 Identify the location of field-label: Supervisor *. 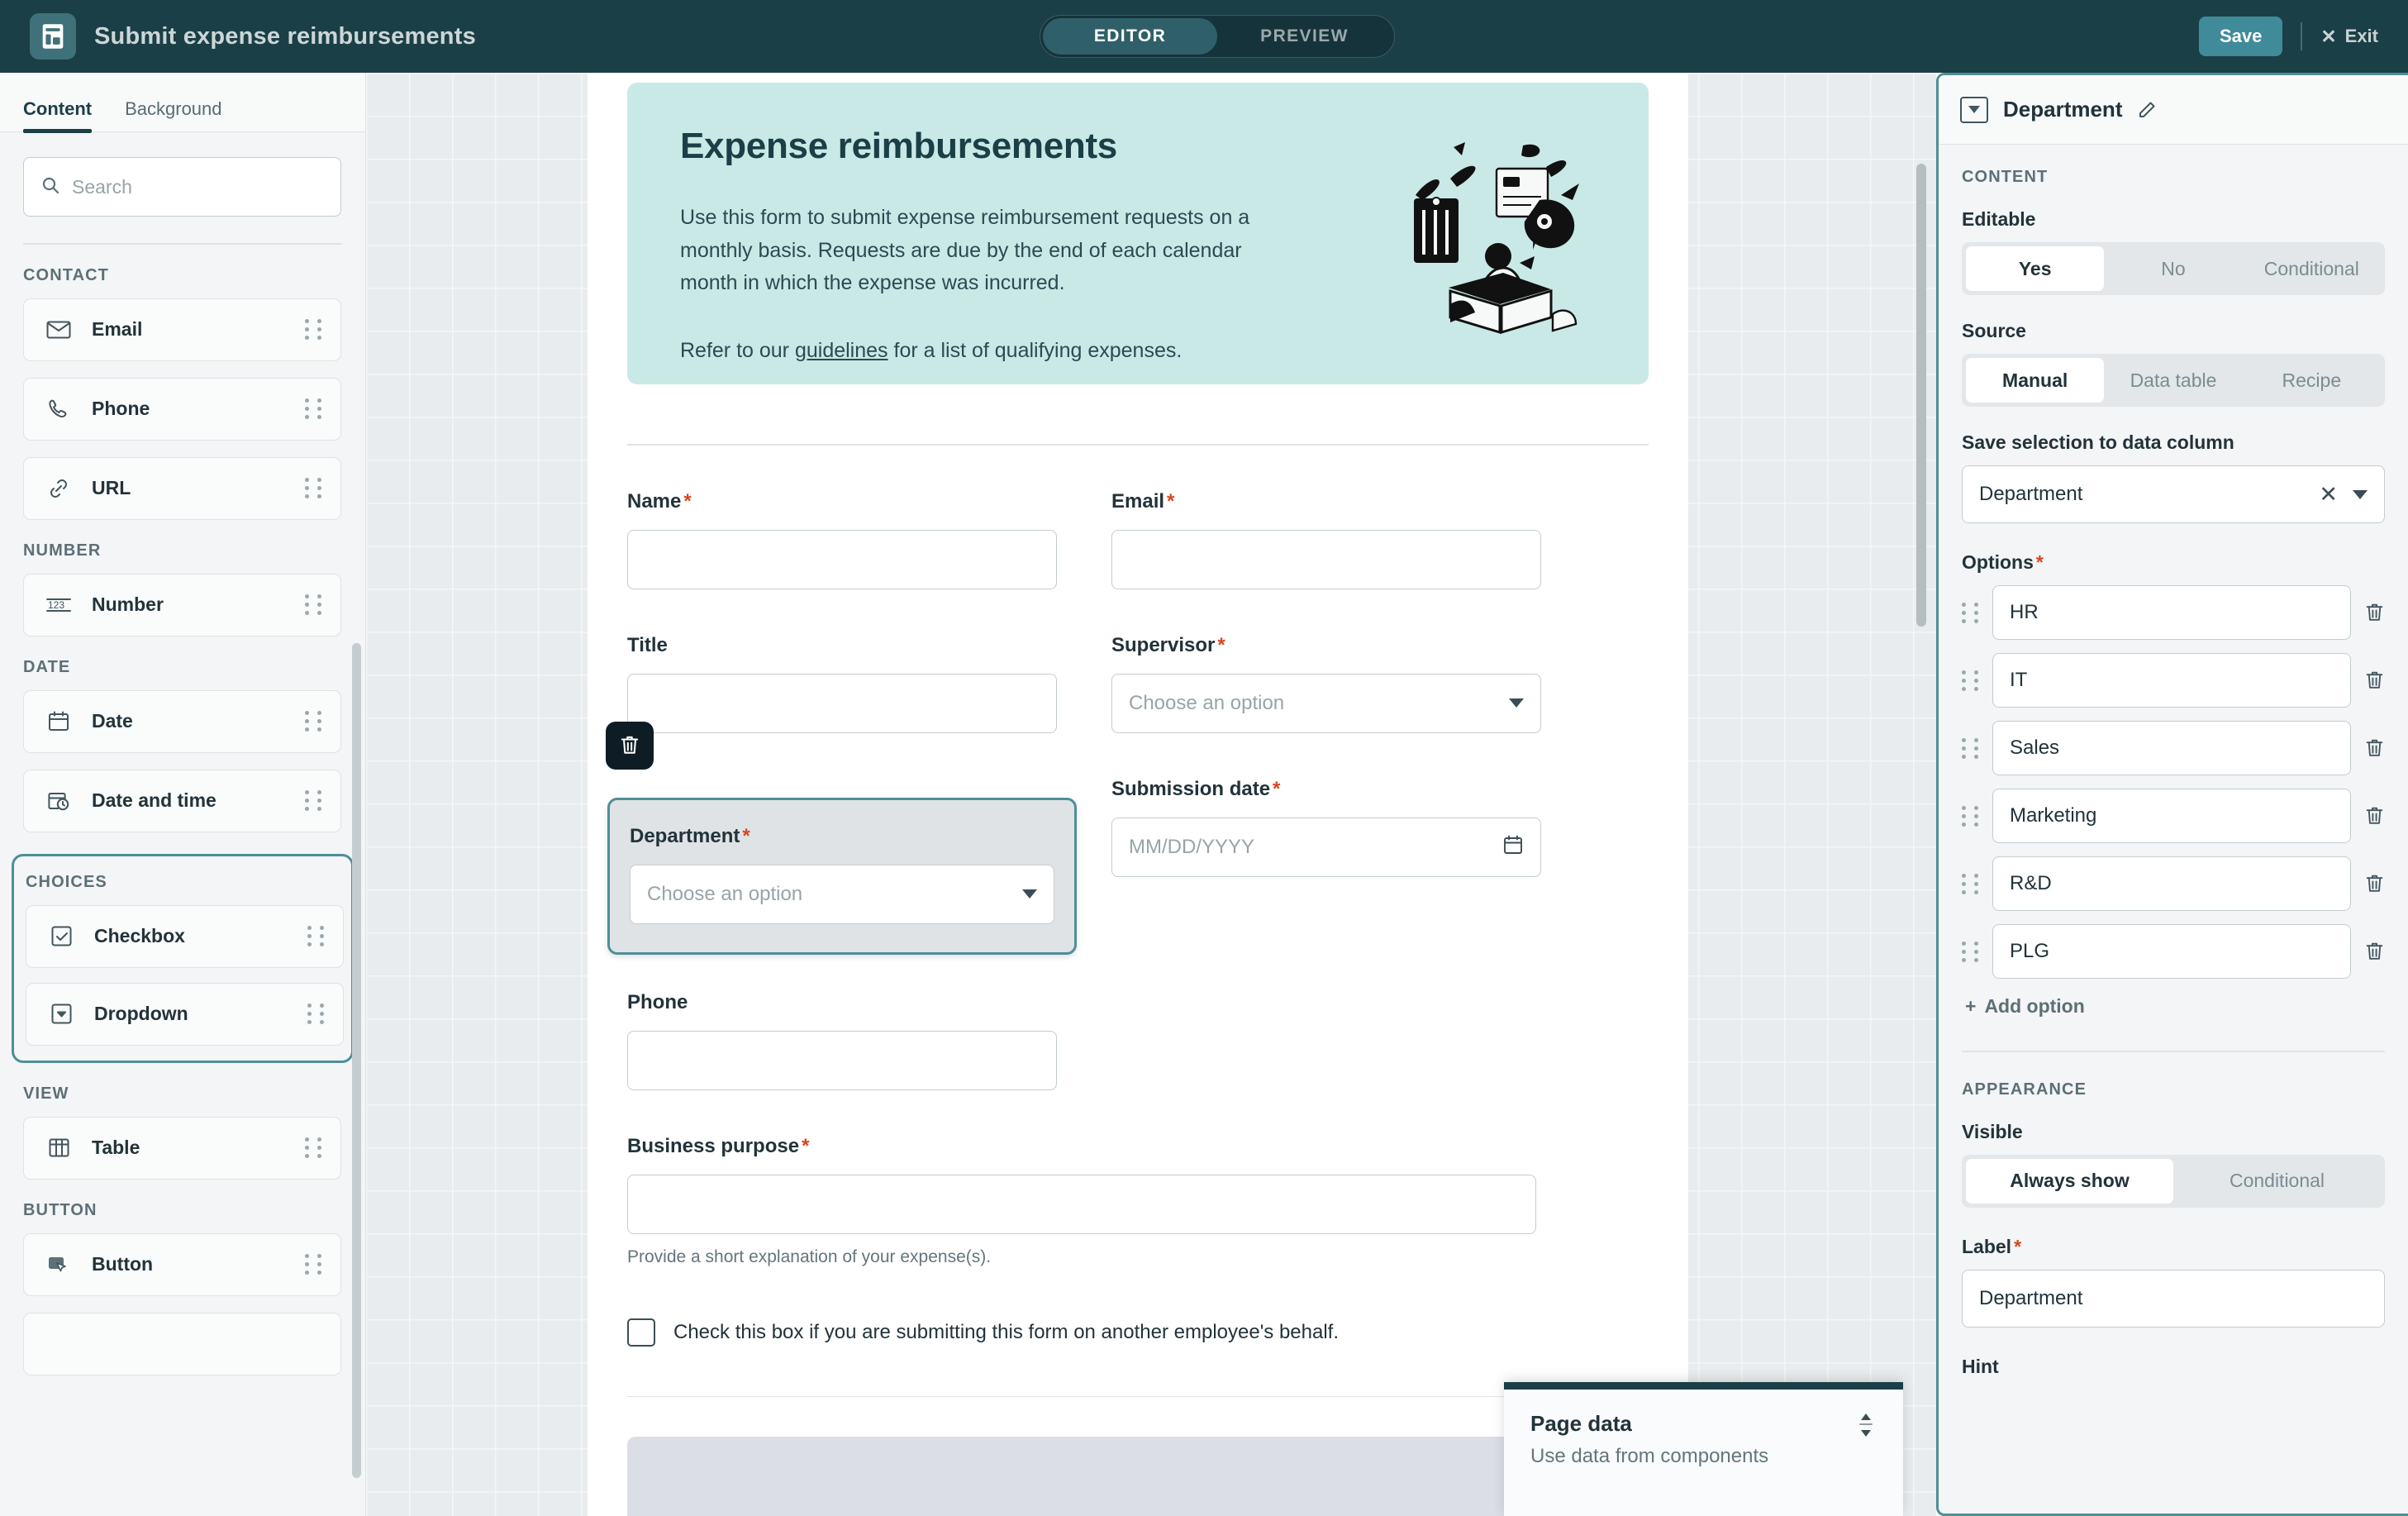
(1326, 645).